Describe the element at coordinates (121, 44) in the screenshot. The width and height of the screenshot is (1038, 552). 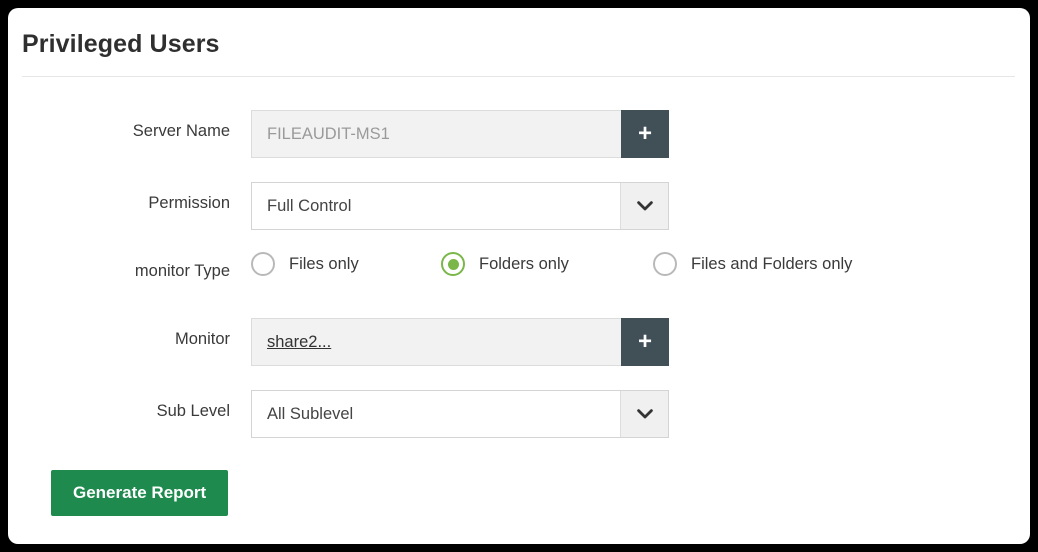
I see `page-title: Privileged Users` at that location.